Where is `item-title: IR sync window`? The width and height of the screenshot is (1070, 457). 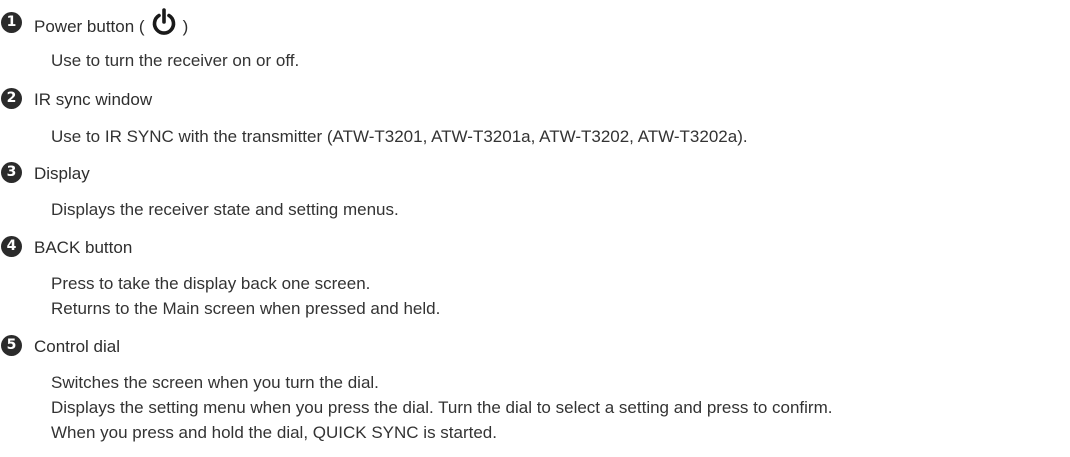
item-title: IR sync window is located at coordinates (93, 99).